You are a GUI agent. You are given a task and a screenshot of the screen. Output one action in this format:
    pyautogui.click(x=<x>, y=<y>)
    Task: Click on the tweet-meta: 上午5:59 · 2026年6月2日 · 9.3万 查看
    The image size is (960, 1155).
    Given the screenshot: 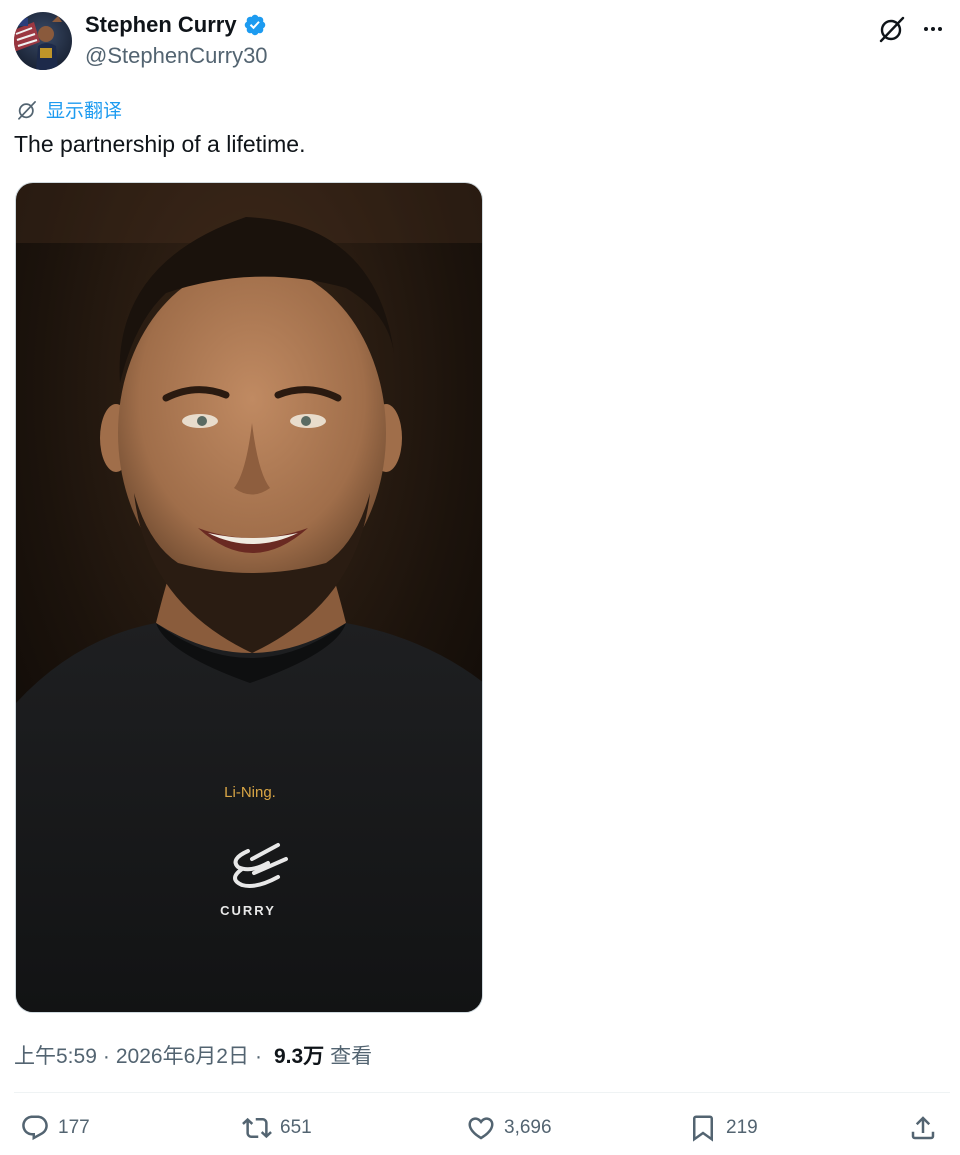 What is the action you would take?
    pyautogui.click(x=193, y=1055)
    